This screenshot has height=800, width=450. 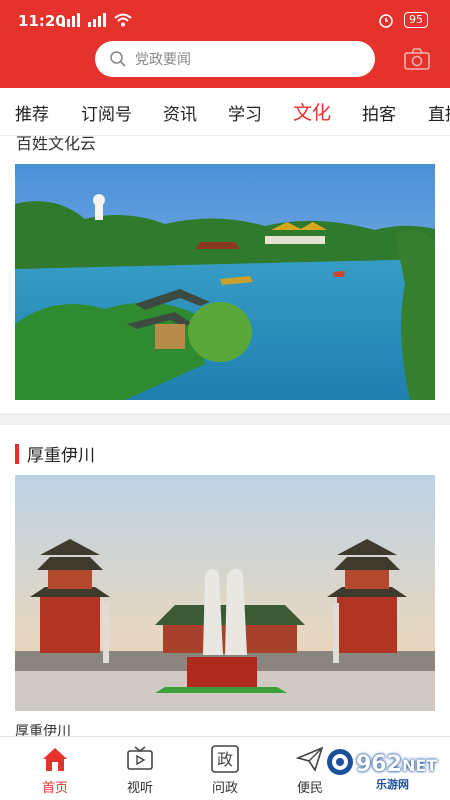 I want to click on tab-recommend: 推荐, so click(x=32, y=112).